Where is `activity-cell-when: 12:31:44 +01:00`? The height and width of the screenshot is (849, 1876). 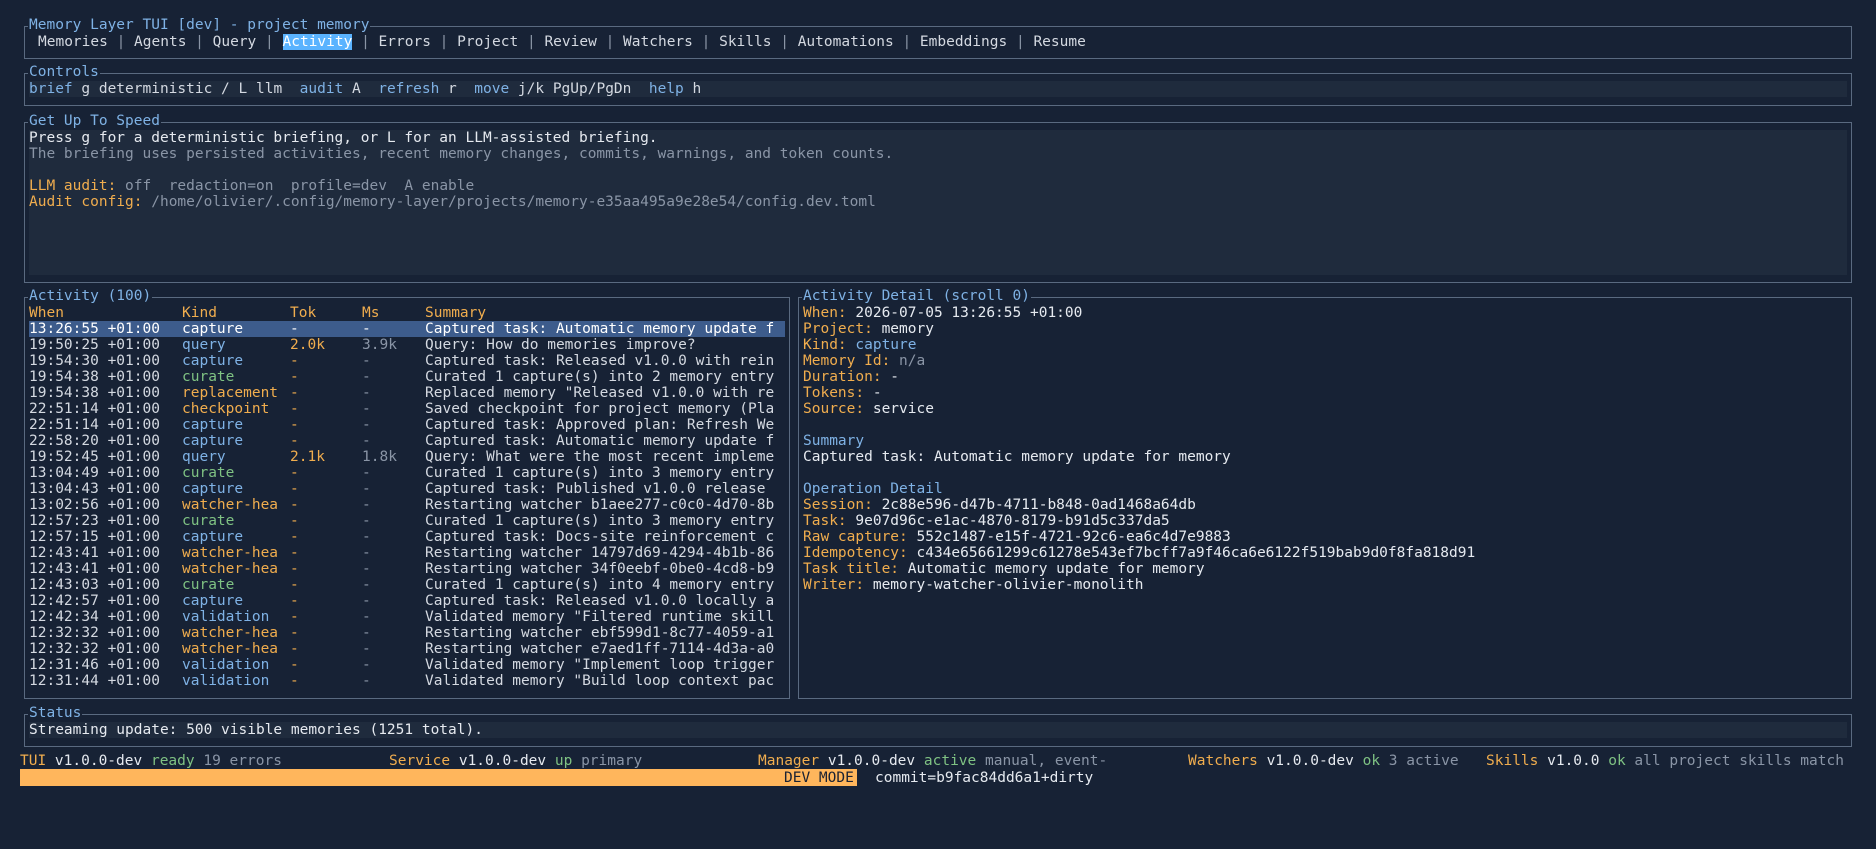 activity-cell-when: 12:31:44 +01:00 is located at coordinates (94, 681).